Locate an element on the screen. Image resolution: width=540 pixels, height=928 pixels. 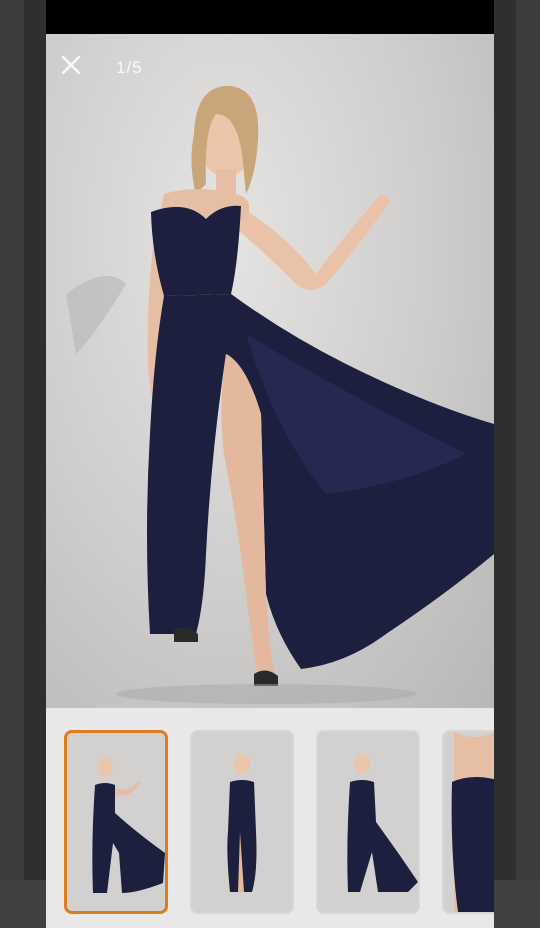
background-left-panel is located at coordinates (35, 440).